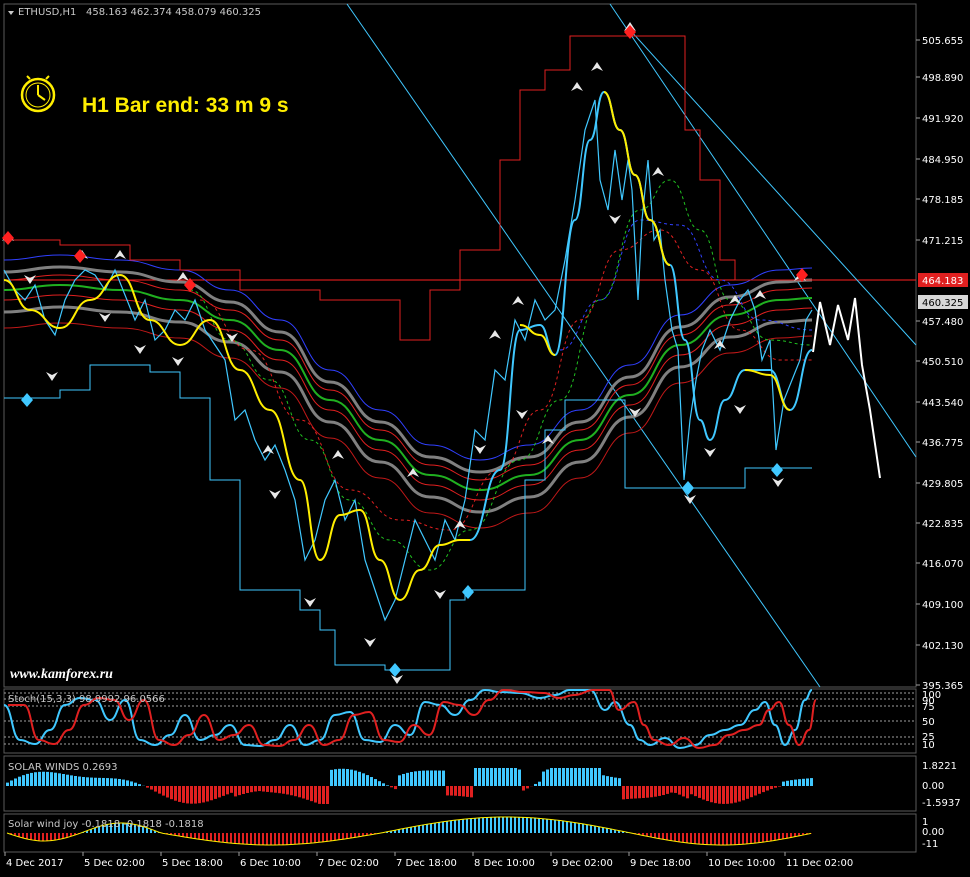 This screenshot has height=877, width=970. Describe the element at coordinates (942, 564) in the screenshot. I see `price-tick: 416.070` at that location.